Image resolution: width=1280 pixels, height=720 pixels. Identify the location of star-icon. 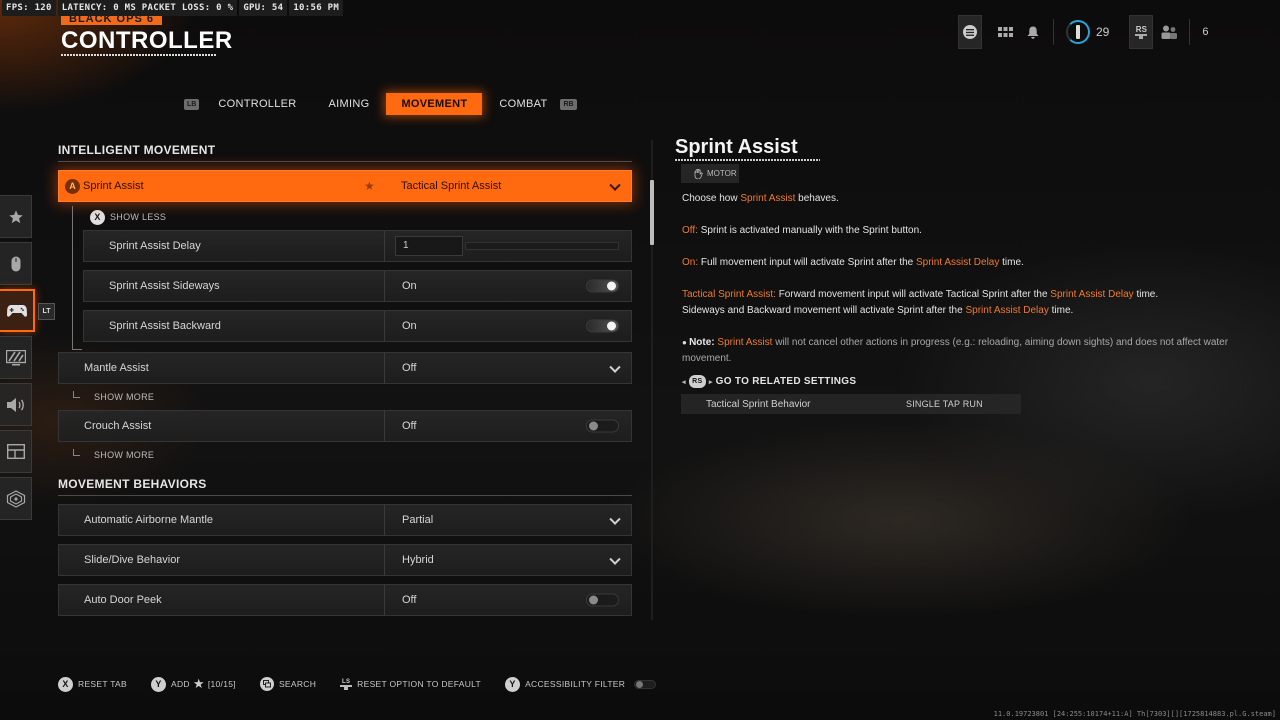
(15, 216).